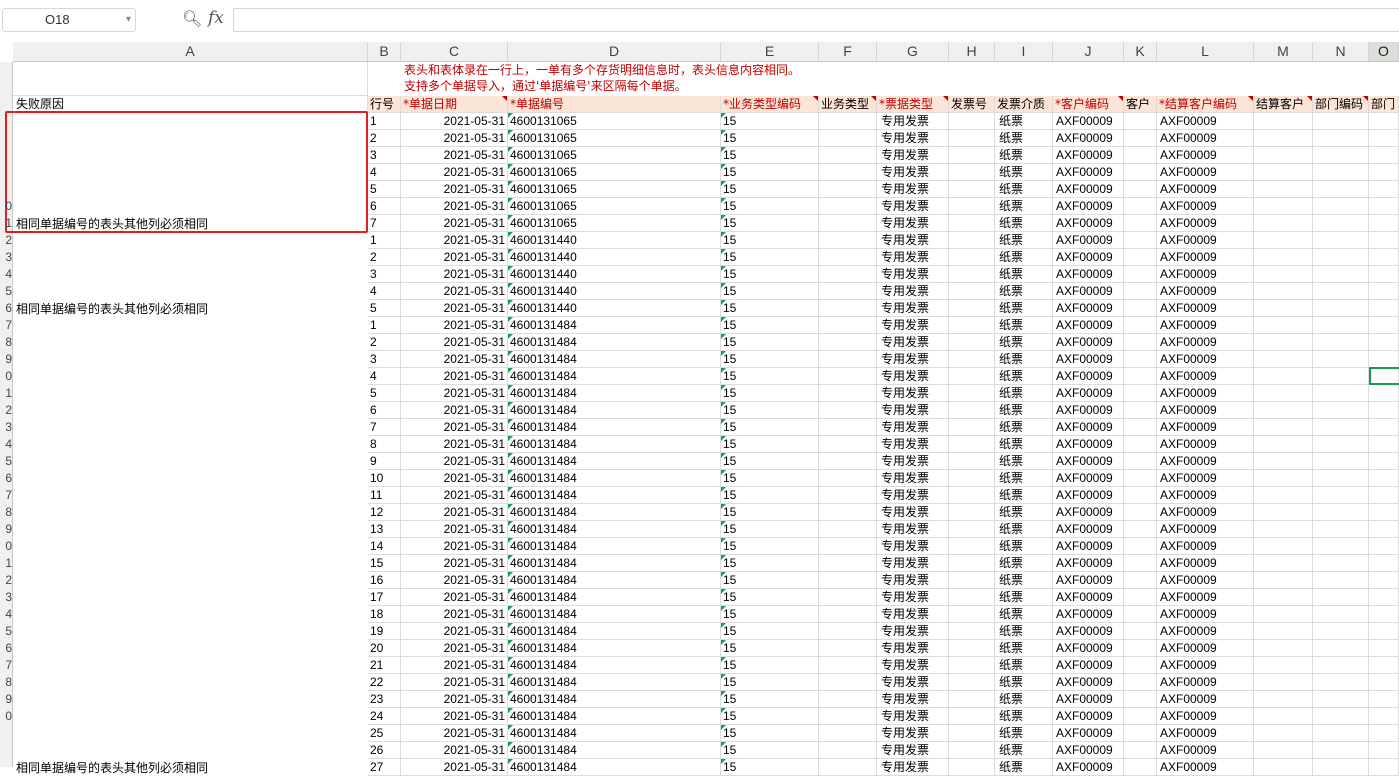 This screenshot has height=776, width=1399. I want to click on cell-line: 10, so click(384, 478).